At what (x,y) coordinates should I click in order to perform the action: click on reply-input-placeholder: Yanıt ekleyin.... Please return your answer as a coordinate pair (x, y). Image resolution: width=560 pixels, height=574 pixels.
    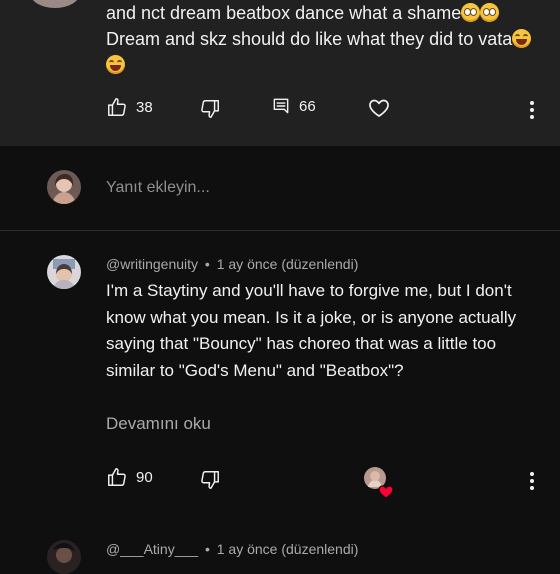
    Looking at the image, I should click on (158, 188).